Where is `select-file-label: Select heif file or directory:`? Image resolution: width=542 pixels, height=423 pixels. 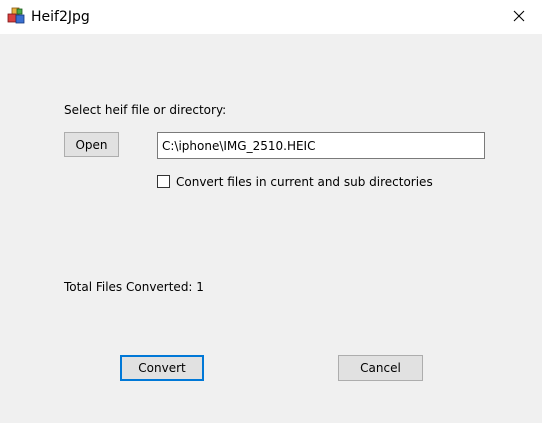
select-file-label: Select heif file or directory: is located at coordinates (145, 110).